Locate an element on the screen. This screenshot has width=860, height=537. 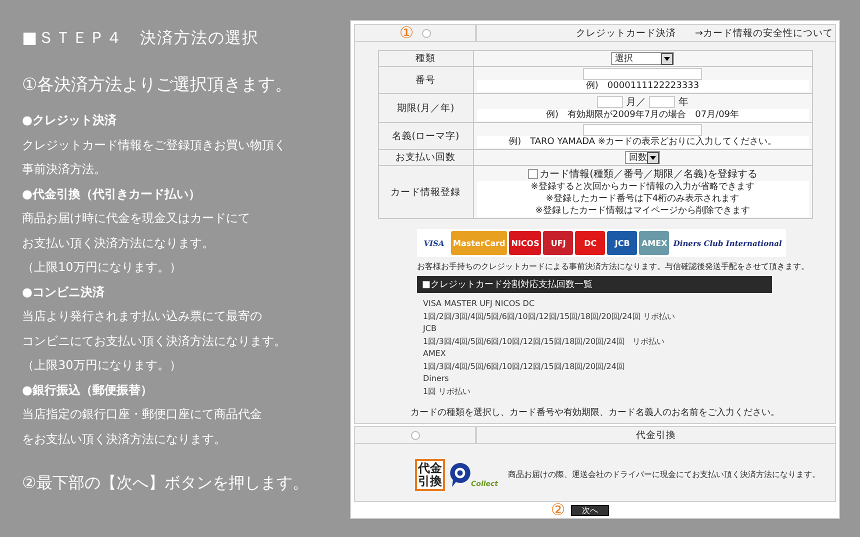
card-logo: DC is located at coordinates (590, 243).